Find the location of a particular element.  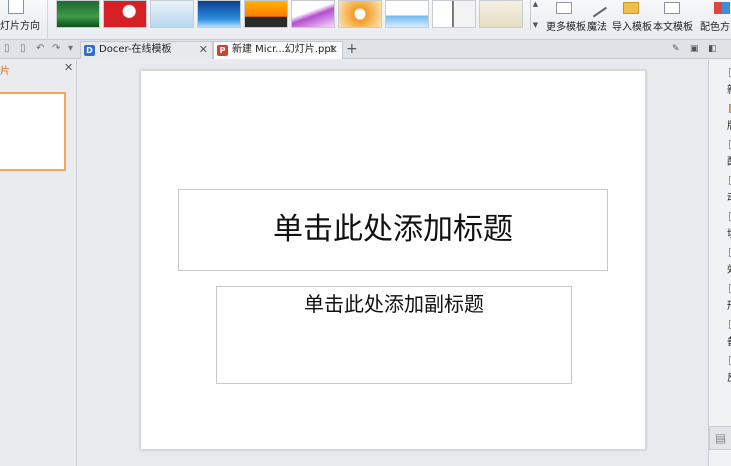

redo-icon: ↷ is located at coordinates (56, 48).